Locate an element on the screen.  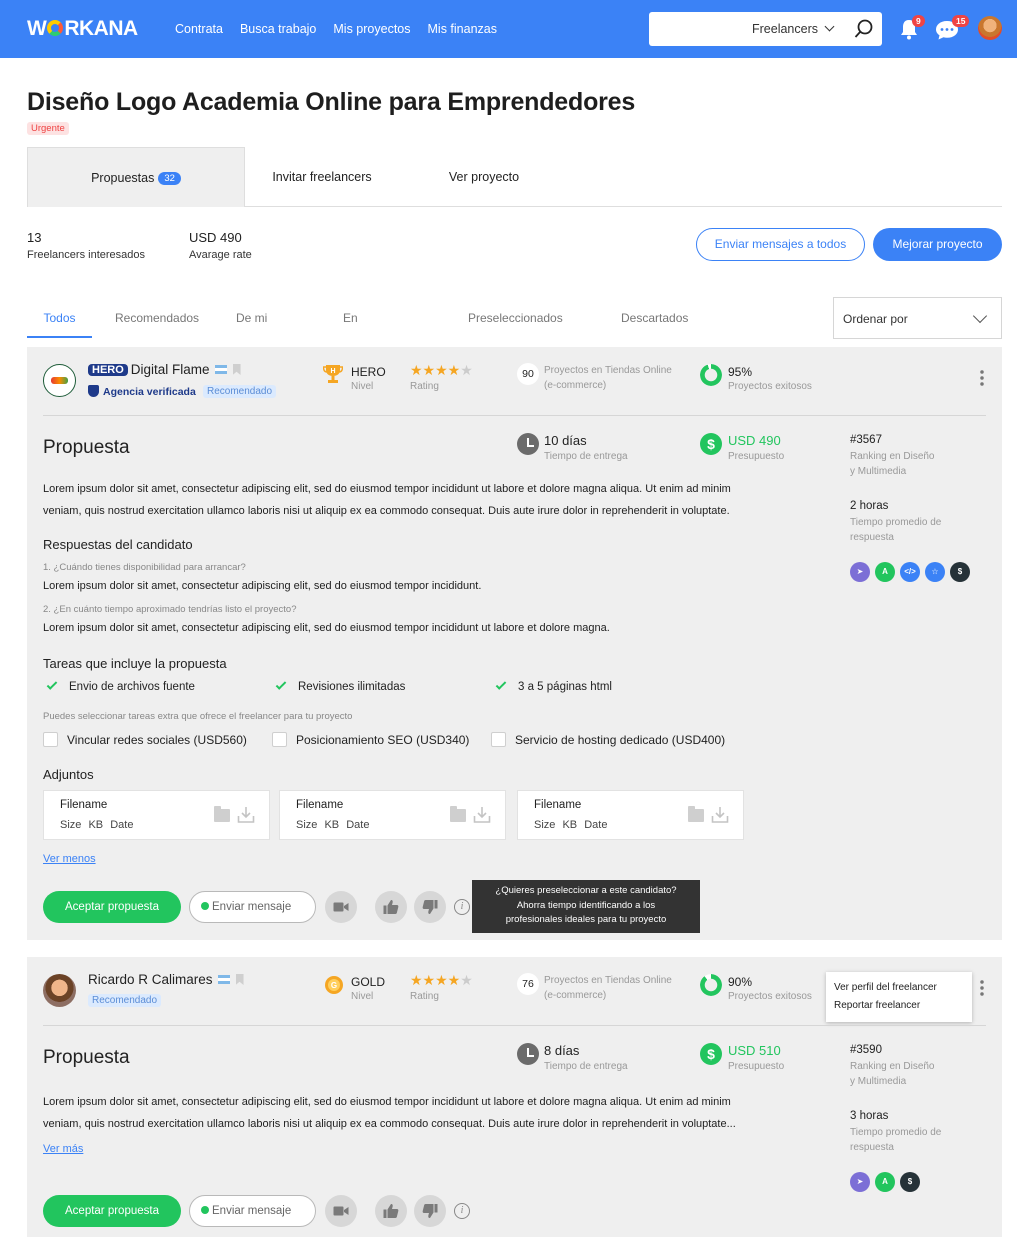
show-more-link: Ver más is located at coordinates (63, 1149).